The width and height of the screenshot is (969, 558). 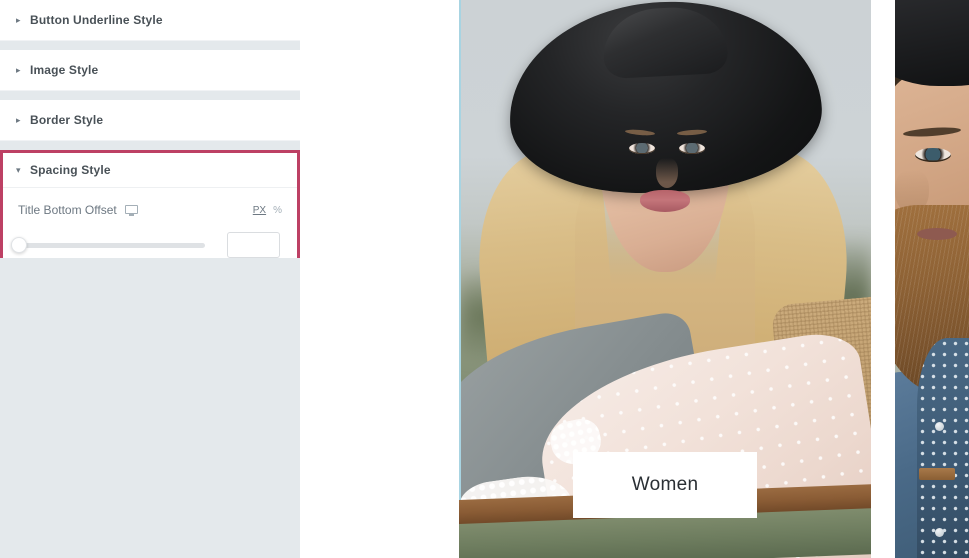 I want to click on accordion-border-style: ▸ Border Style, so click(x=150, y=120).